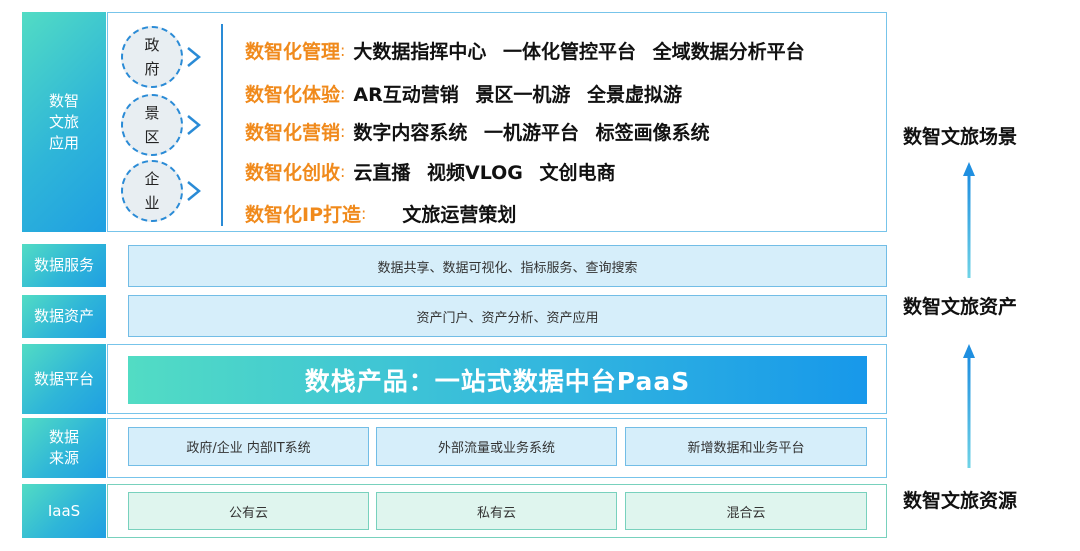 The width and height of the screenshot is (1080, 551). Describe the element at coordinates (960, 137) in the screenshot. I see `right-label-text: 数智文旅场景` at that location.